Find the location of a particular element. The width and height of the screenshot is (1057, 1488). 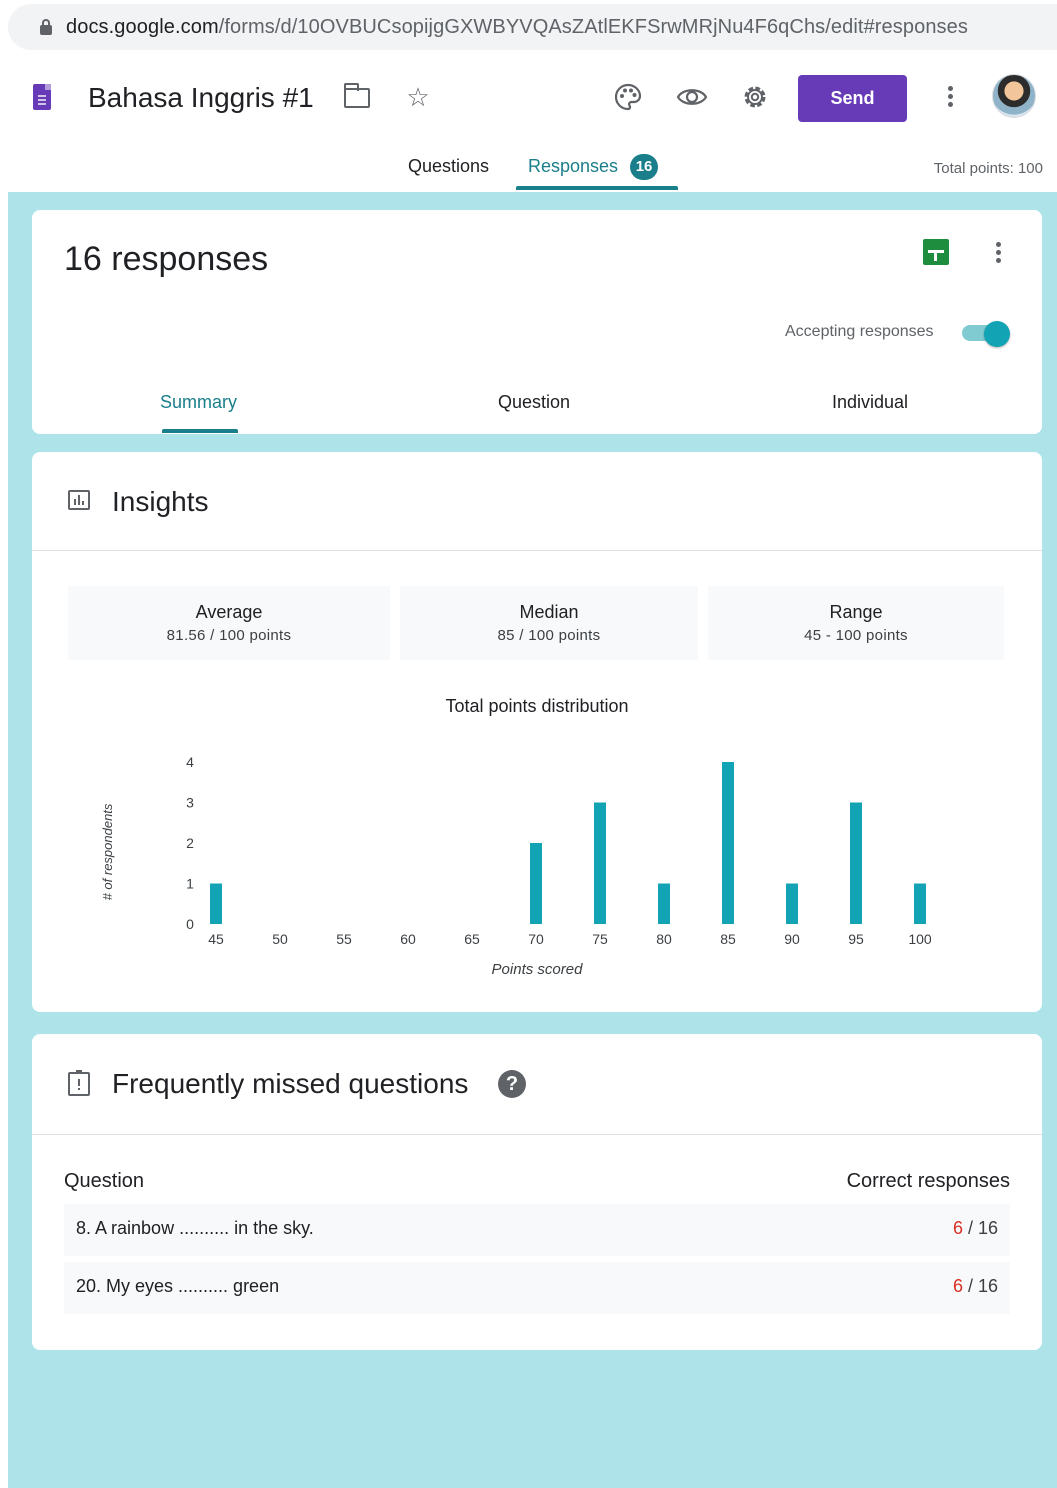

chart-x-tick-label: 80 is located at coordinates (664, 939).